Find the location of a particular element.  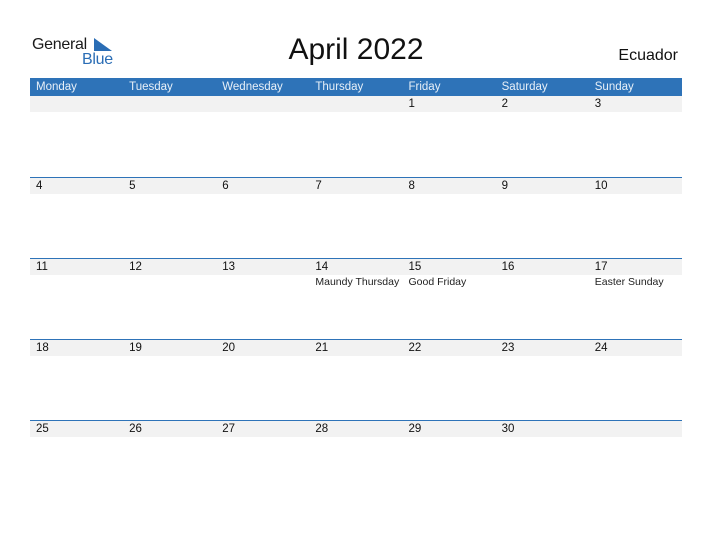

weekday-sunday: Sunday is located at coordinates (614, 87).